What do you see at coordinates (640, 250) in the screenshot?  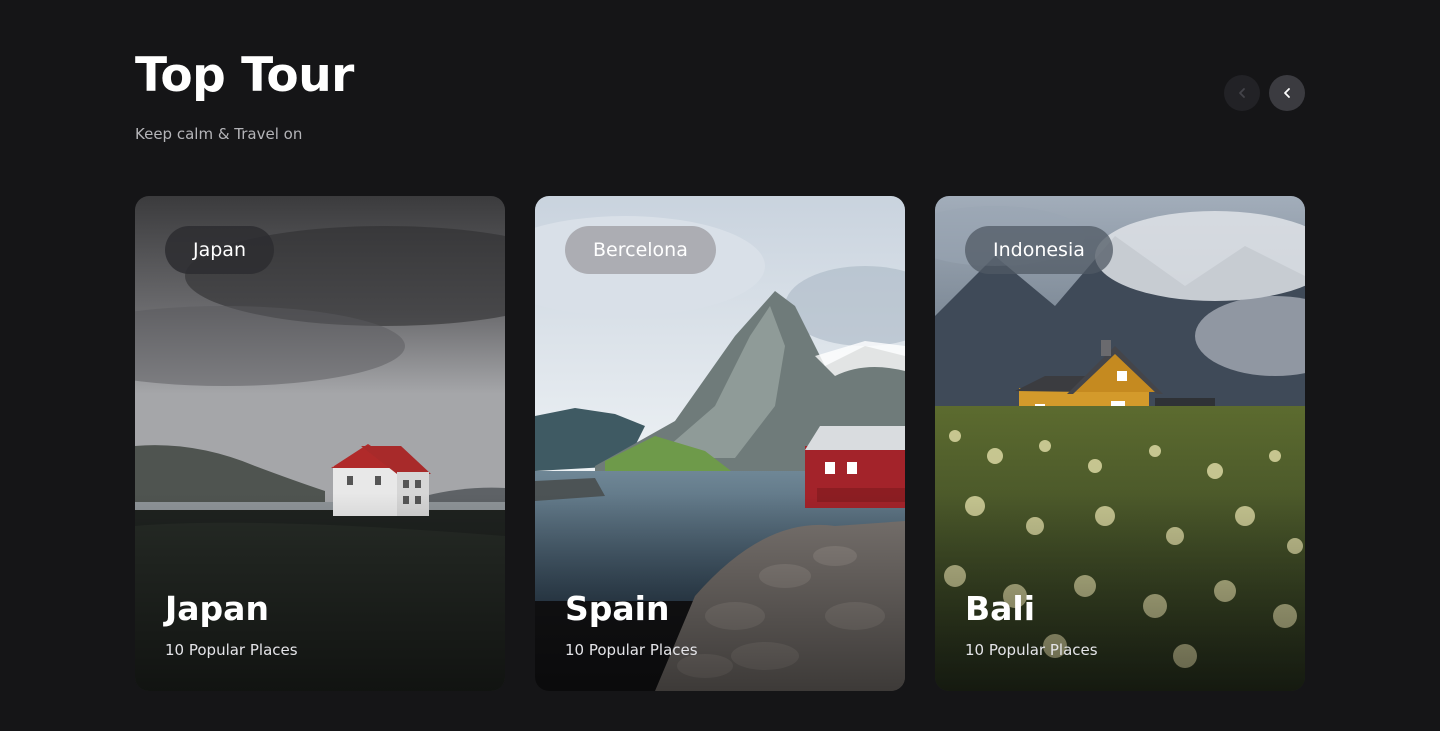 I see `card-tag: Bercelona` at bounding box center [640, 250].